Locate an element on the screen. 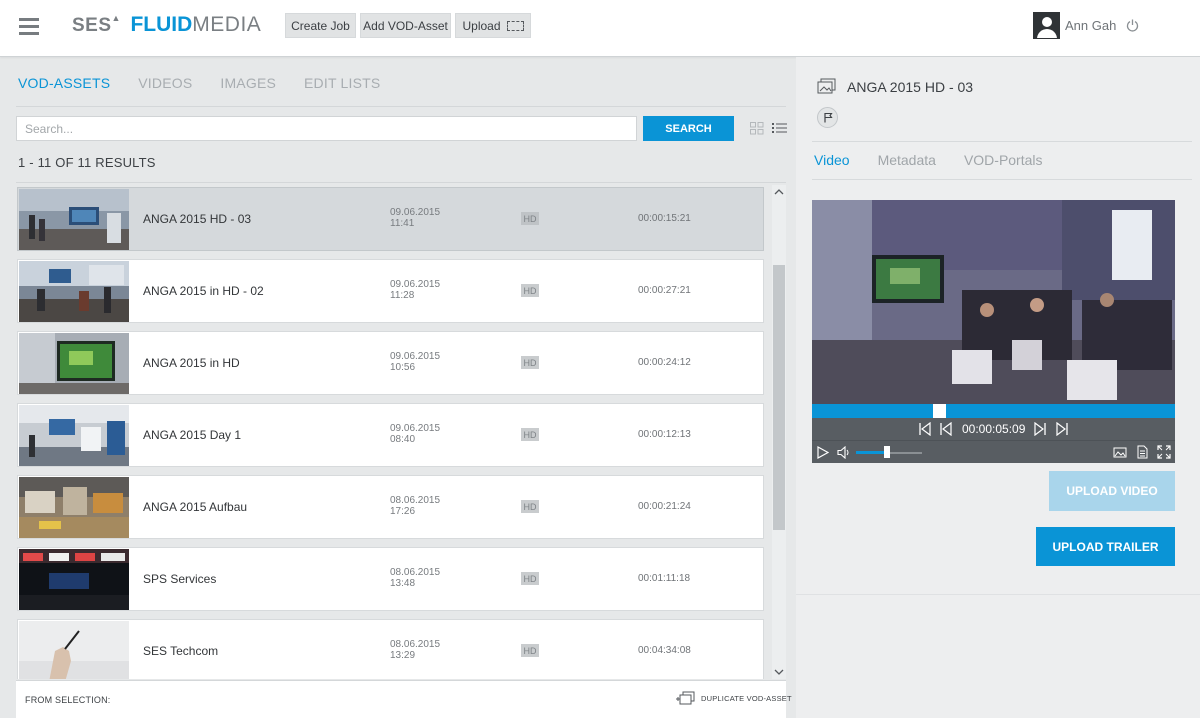  flag-button is located at coordinates (827, 117).